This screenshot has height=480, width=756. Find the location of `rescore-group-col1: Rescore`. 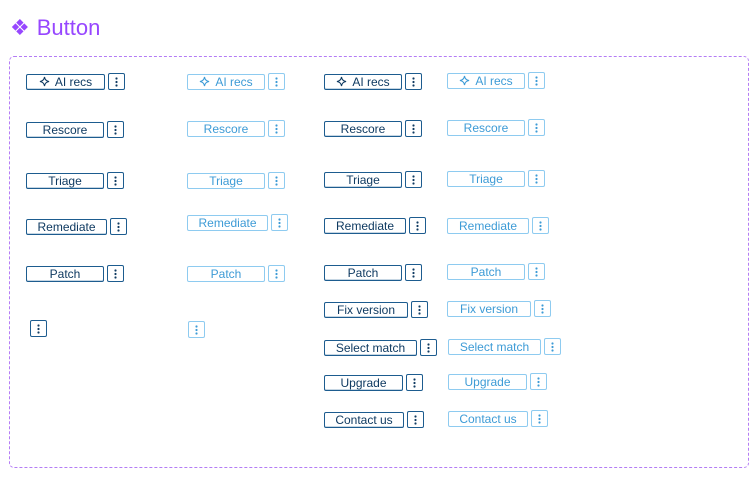

rescore-group-col1: Rescore is located at coordinates (75, 129).